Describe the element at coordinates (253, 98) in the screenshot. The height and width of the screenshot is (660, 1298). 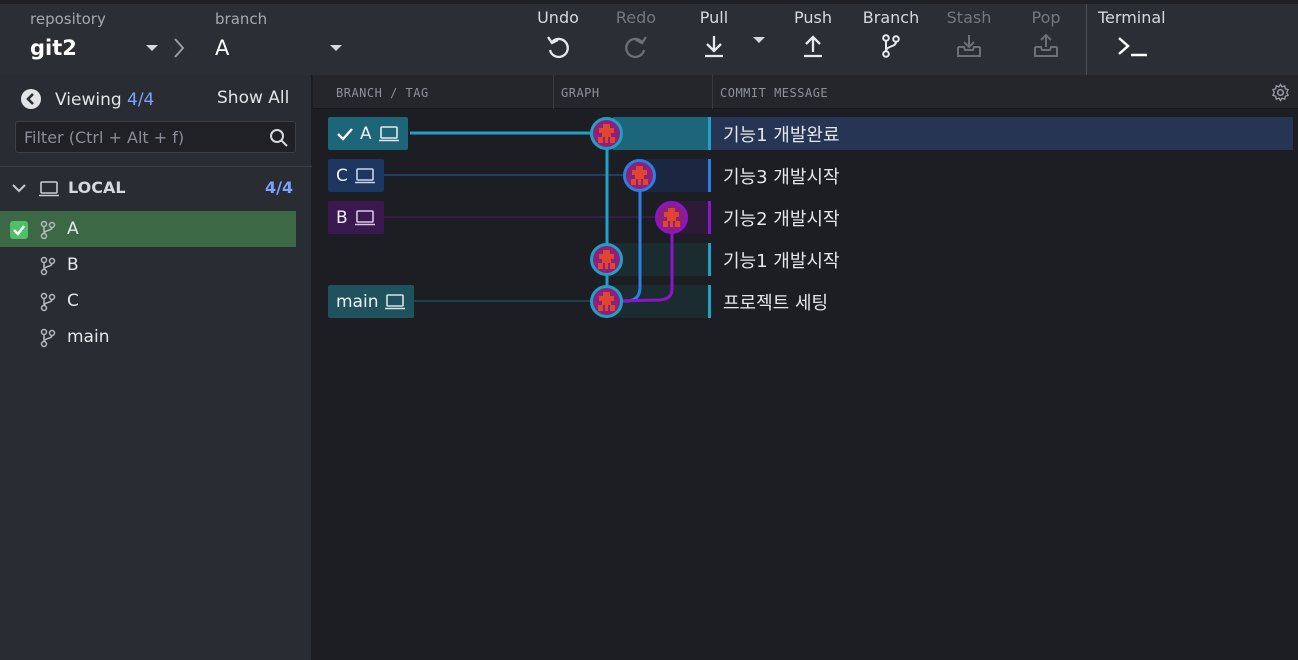
I see `show-all-link: Show All` at that location.